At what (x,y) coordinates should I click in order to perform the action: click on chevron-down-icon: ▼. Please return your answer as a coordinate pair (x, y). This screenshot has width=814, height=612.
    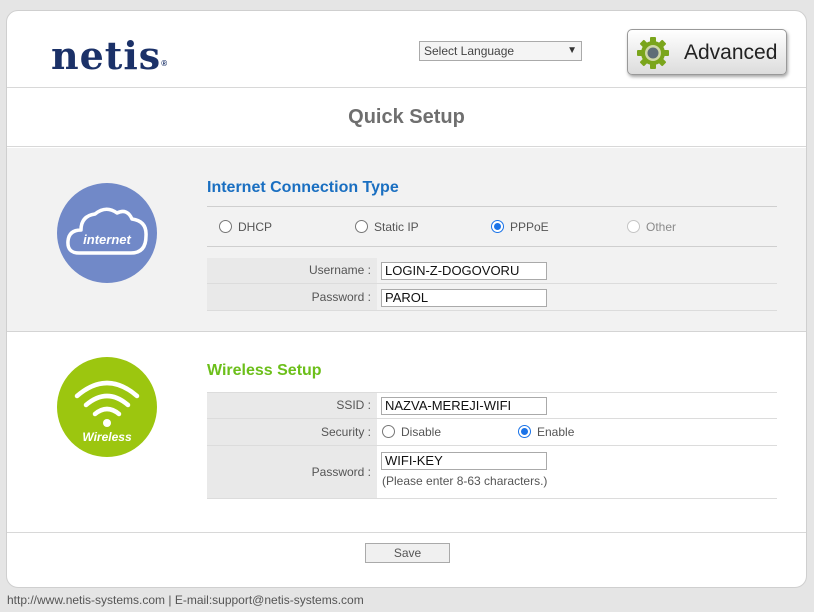
    Looking at the image, I should click on (572, 50).